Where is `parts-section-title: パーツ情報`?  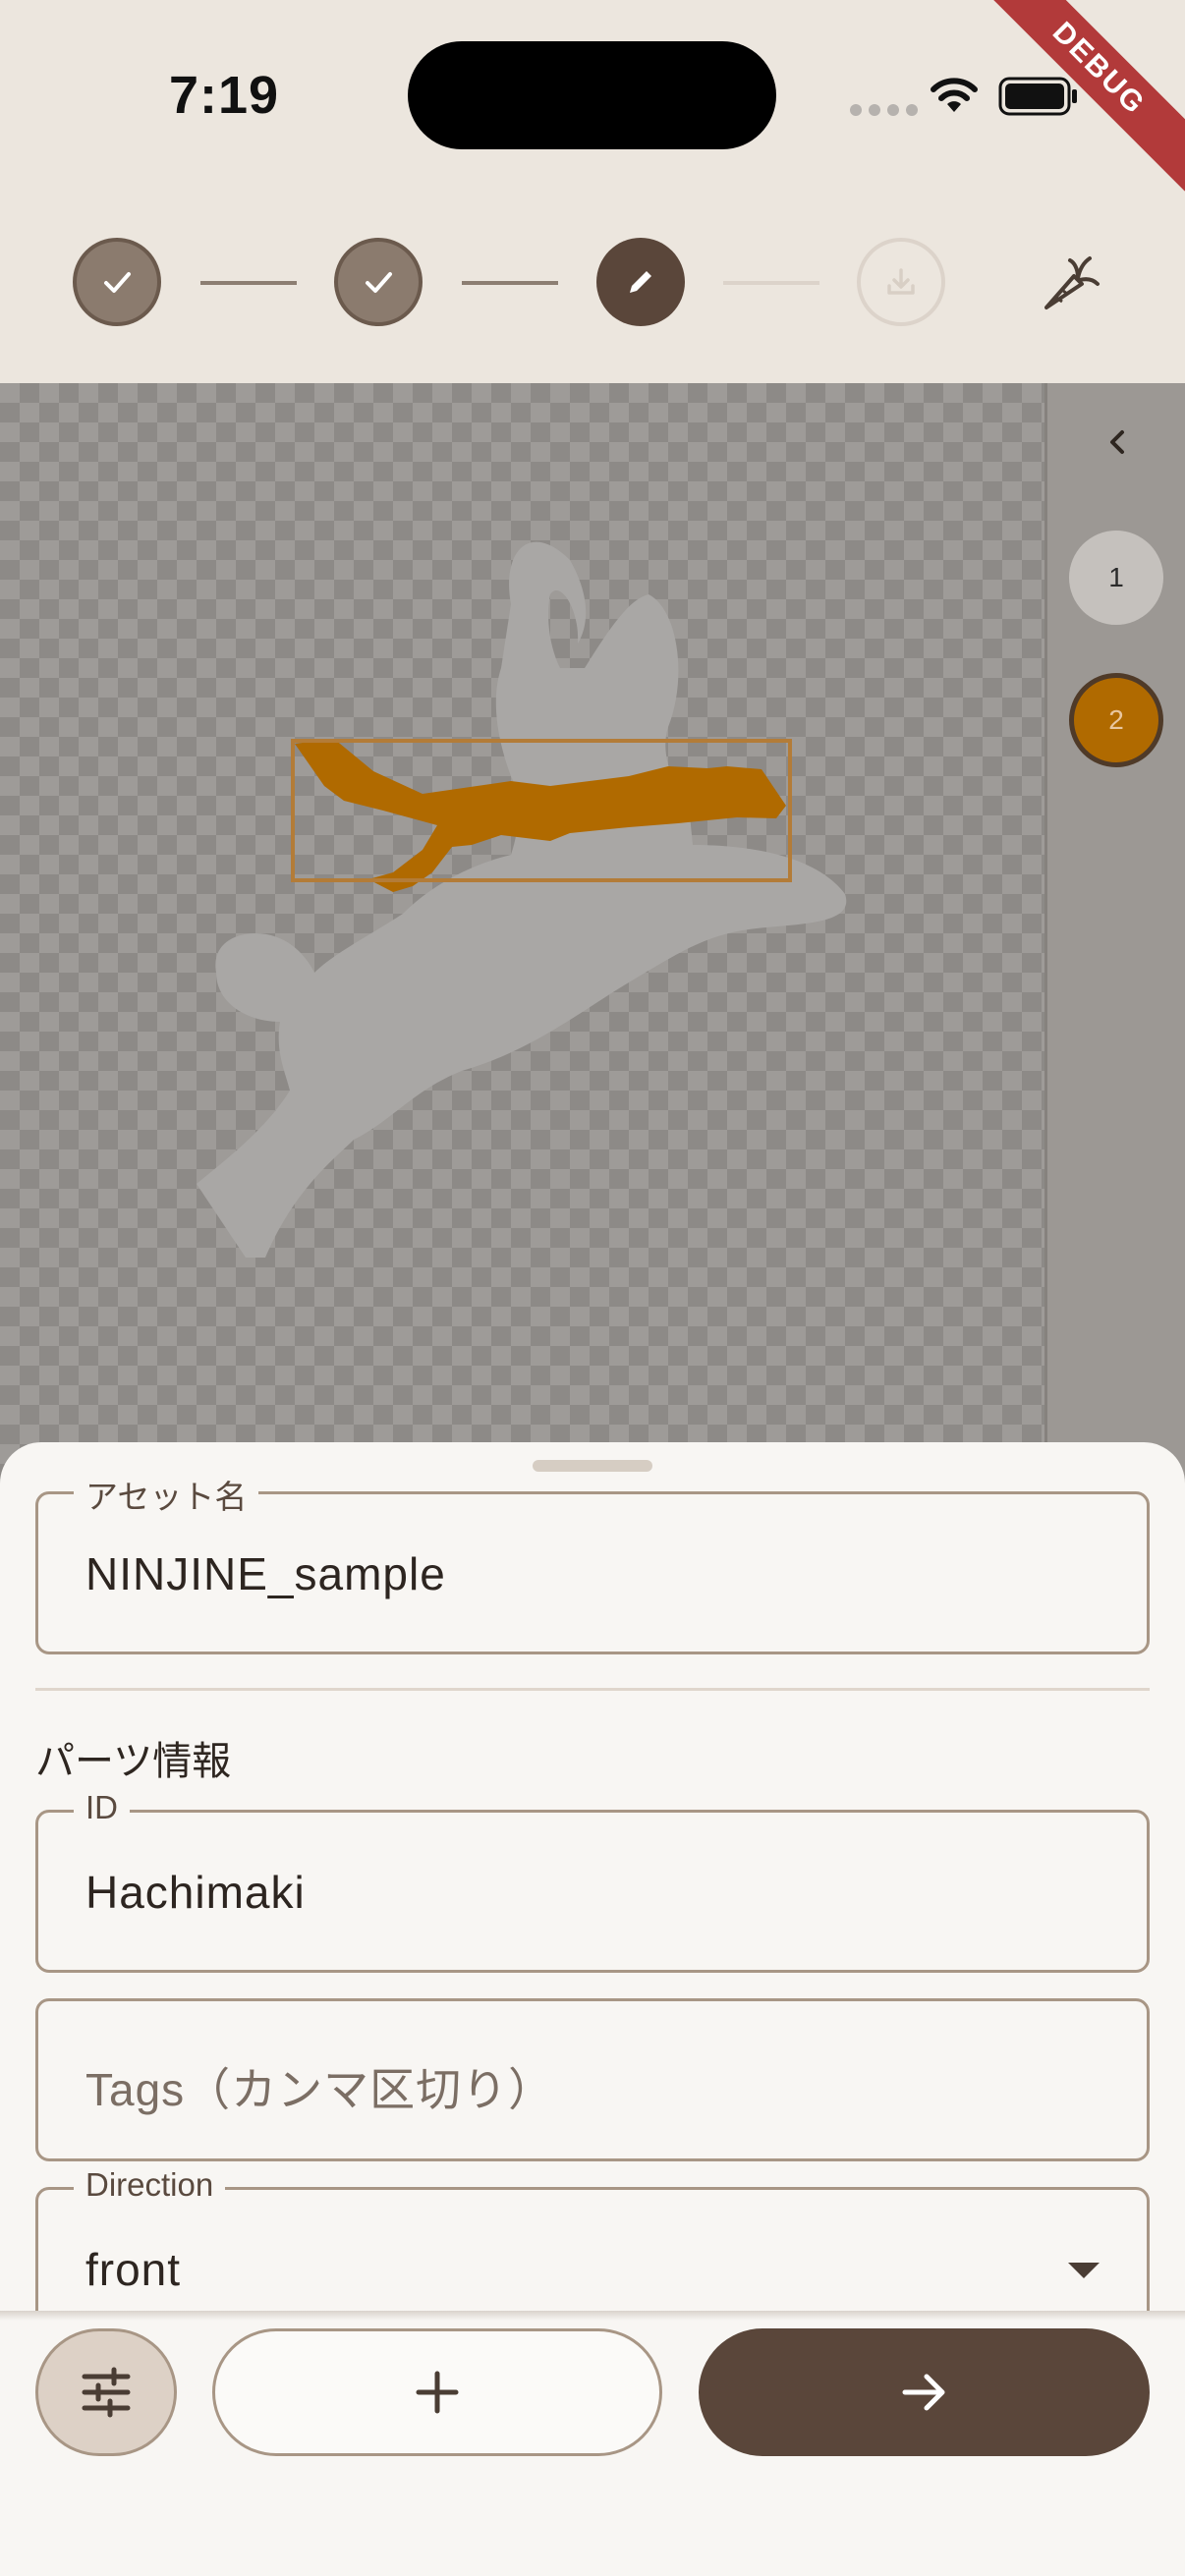
parts-section-title: パーツ情報 is located at coordinates (134, 1761).